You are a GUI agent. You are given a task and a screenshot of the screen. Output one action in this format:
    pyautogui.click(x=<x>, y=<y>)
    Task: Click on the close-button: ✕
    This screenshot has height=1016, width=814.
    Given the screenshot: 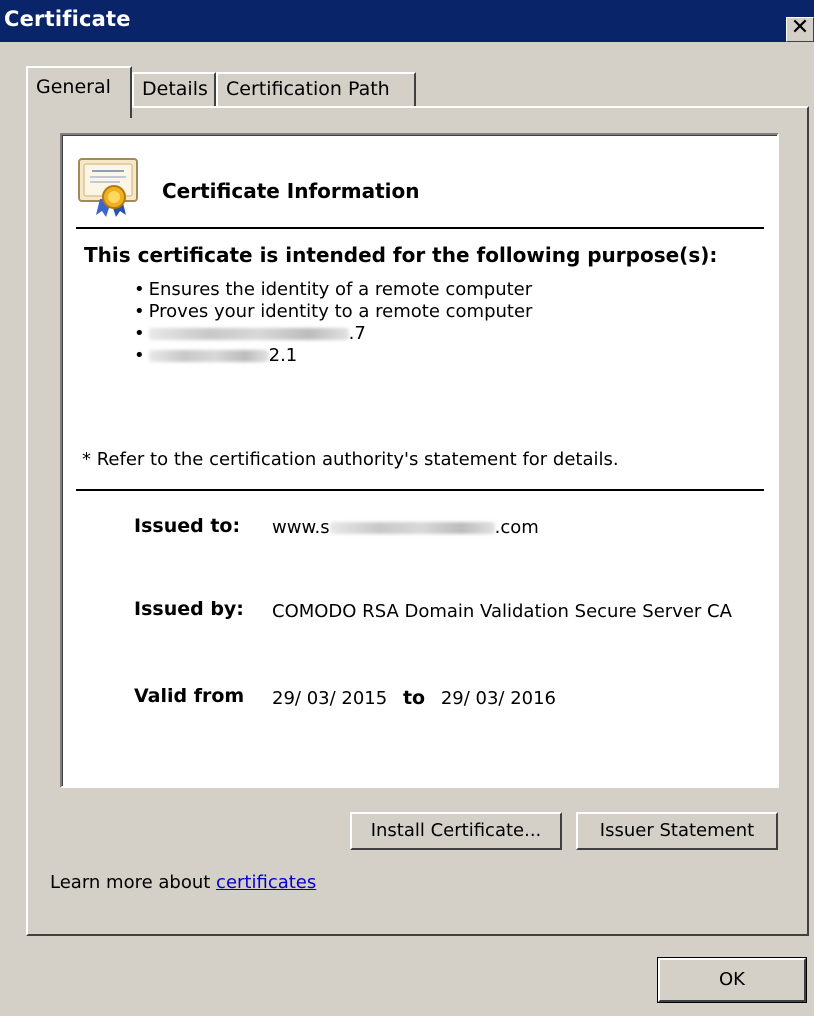 What is the action you would take?
    pyautogui.click(x=800, y=29)
    